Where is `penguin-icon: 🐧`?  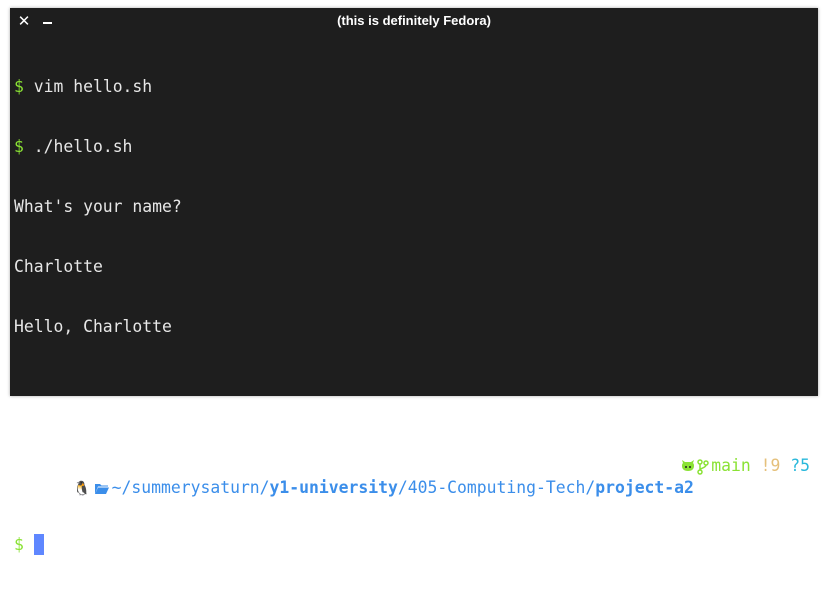 penguin-icon: 🐧 is located at coordinates (82, 489).